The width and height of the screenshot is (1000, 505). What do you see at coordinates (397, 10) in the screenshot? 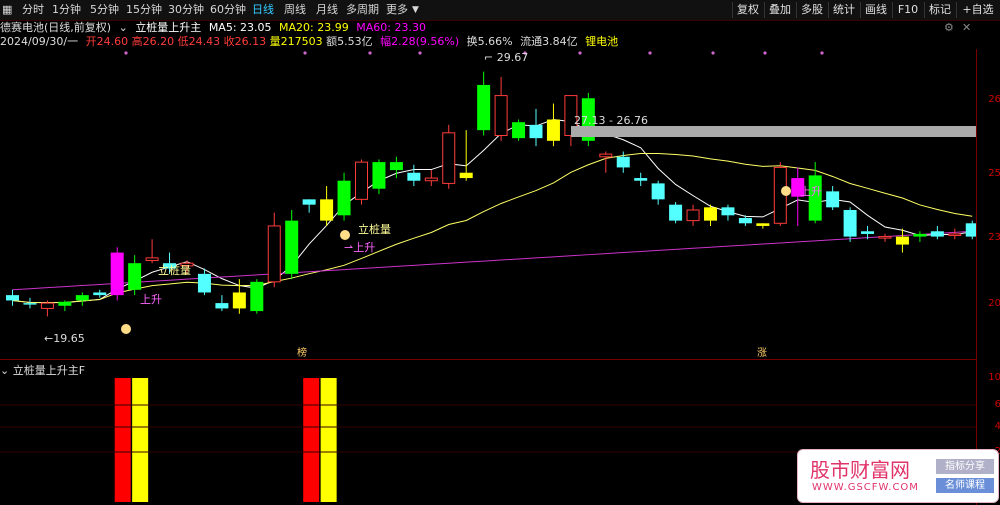
I see `tab-more: 更多` at bounding box center [397, 10].